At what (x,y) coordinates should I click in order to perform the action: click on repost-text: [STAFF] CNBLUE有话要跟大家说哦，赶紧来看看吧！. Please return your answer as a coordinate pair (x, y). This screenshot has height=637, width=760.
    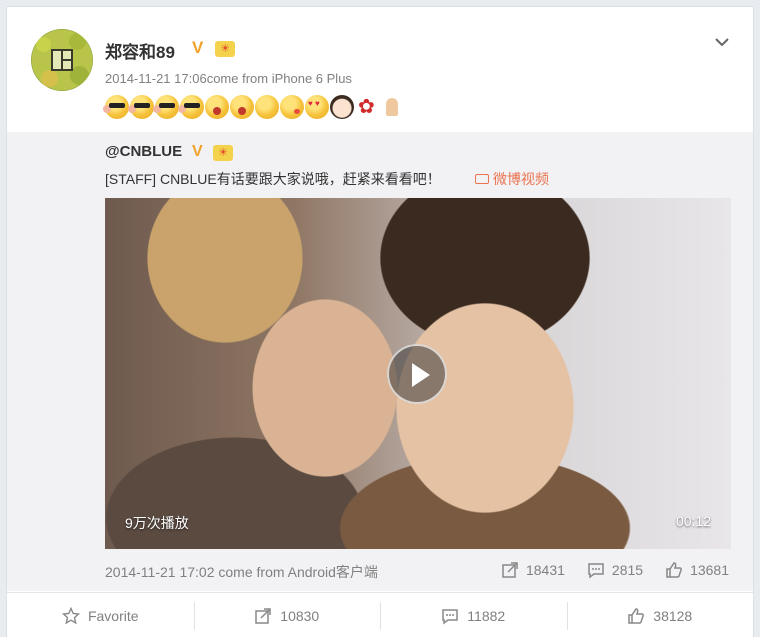
    Looking at the image, I should click on (273, 179).